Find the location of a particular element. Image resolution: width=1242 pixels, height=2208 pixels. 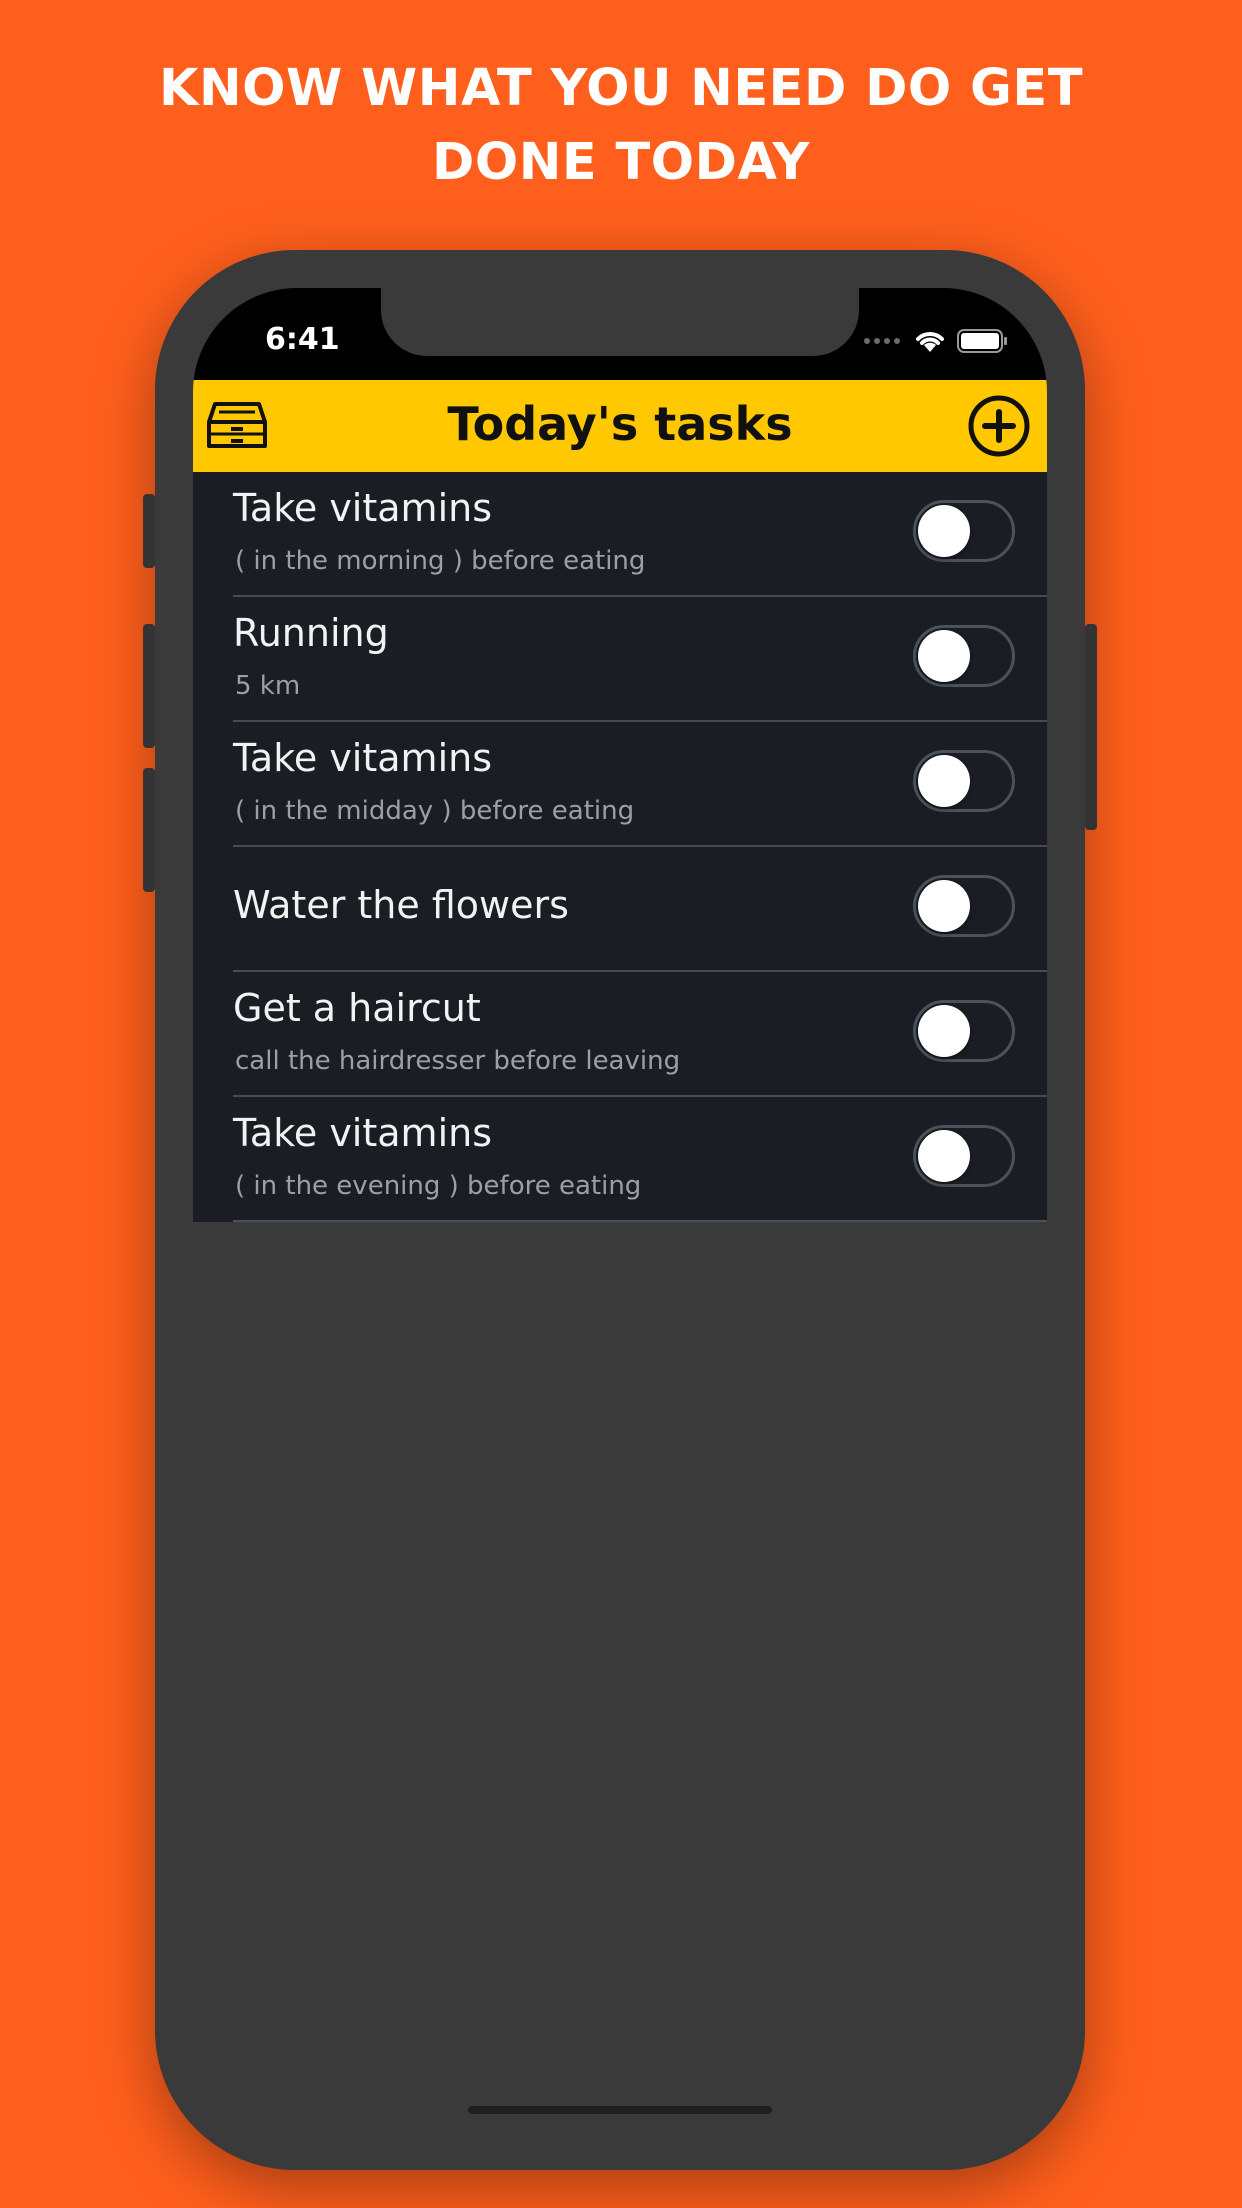

task-subtitle: ( in the evening ) before eating is located at coordinates (438, 1186).